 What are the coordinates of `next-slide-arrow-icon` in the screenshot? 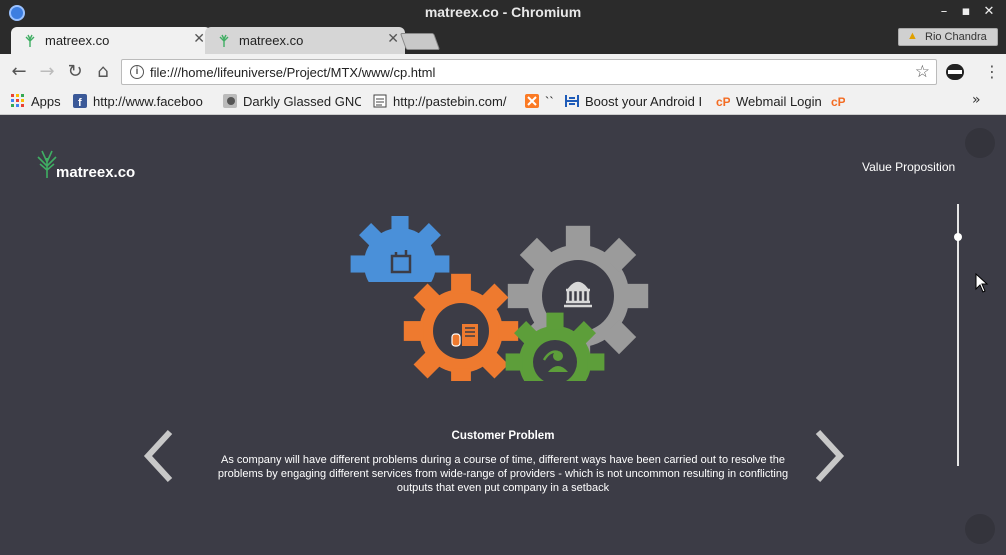 It's located at (830, 456).